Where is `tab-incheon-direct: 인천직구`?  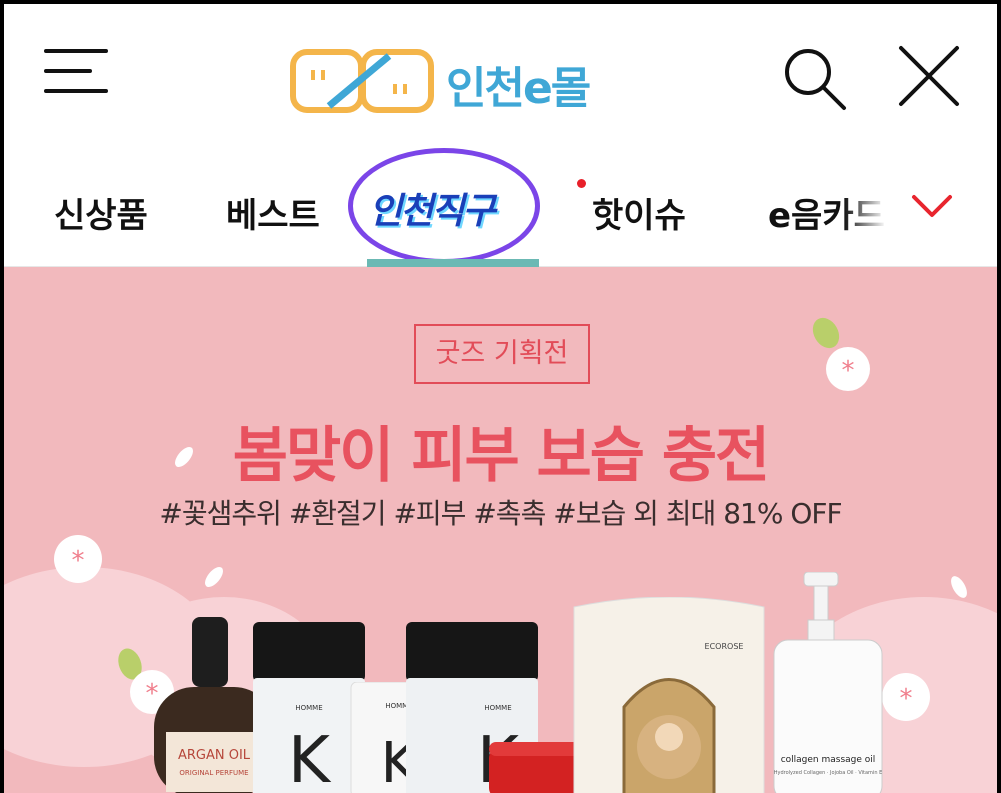
tab-incheon-direct: 인천직구 is located at coordinates (447, 207).